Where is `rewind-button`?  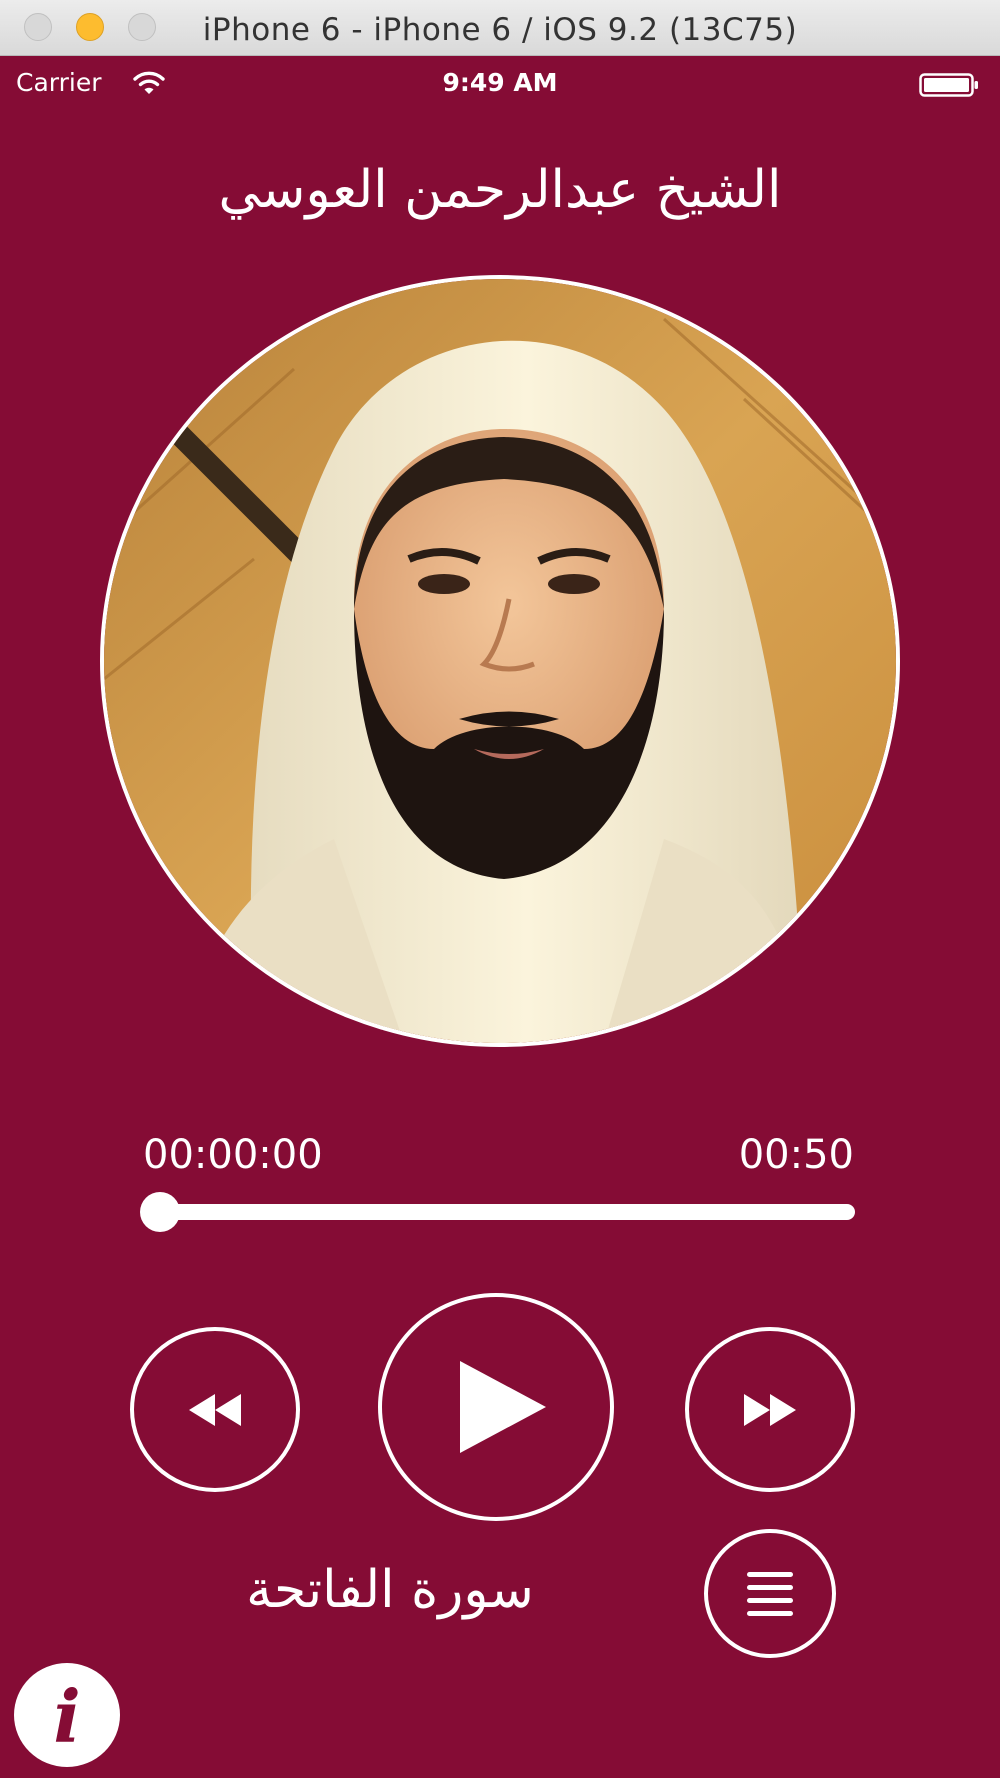
rewind-button is located at coordinates (215, 1409).